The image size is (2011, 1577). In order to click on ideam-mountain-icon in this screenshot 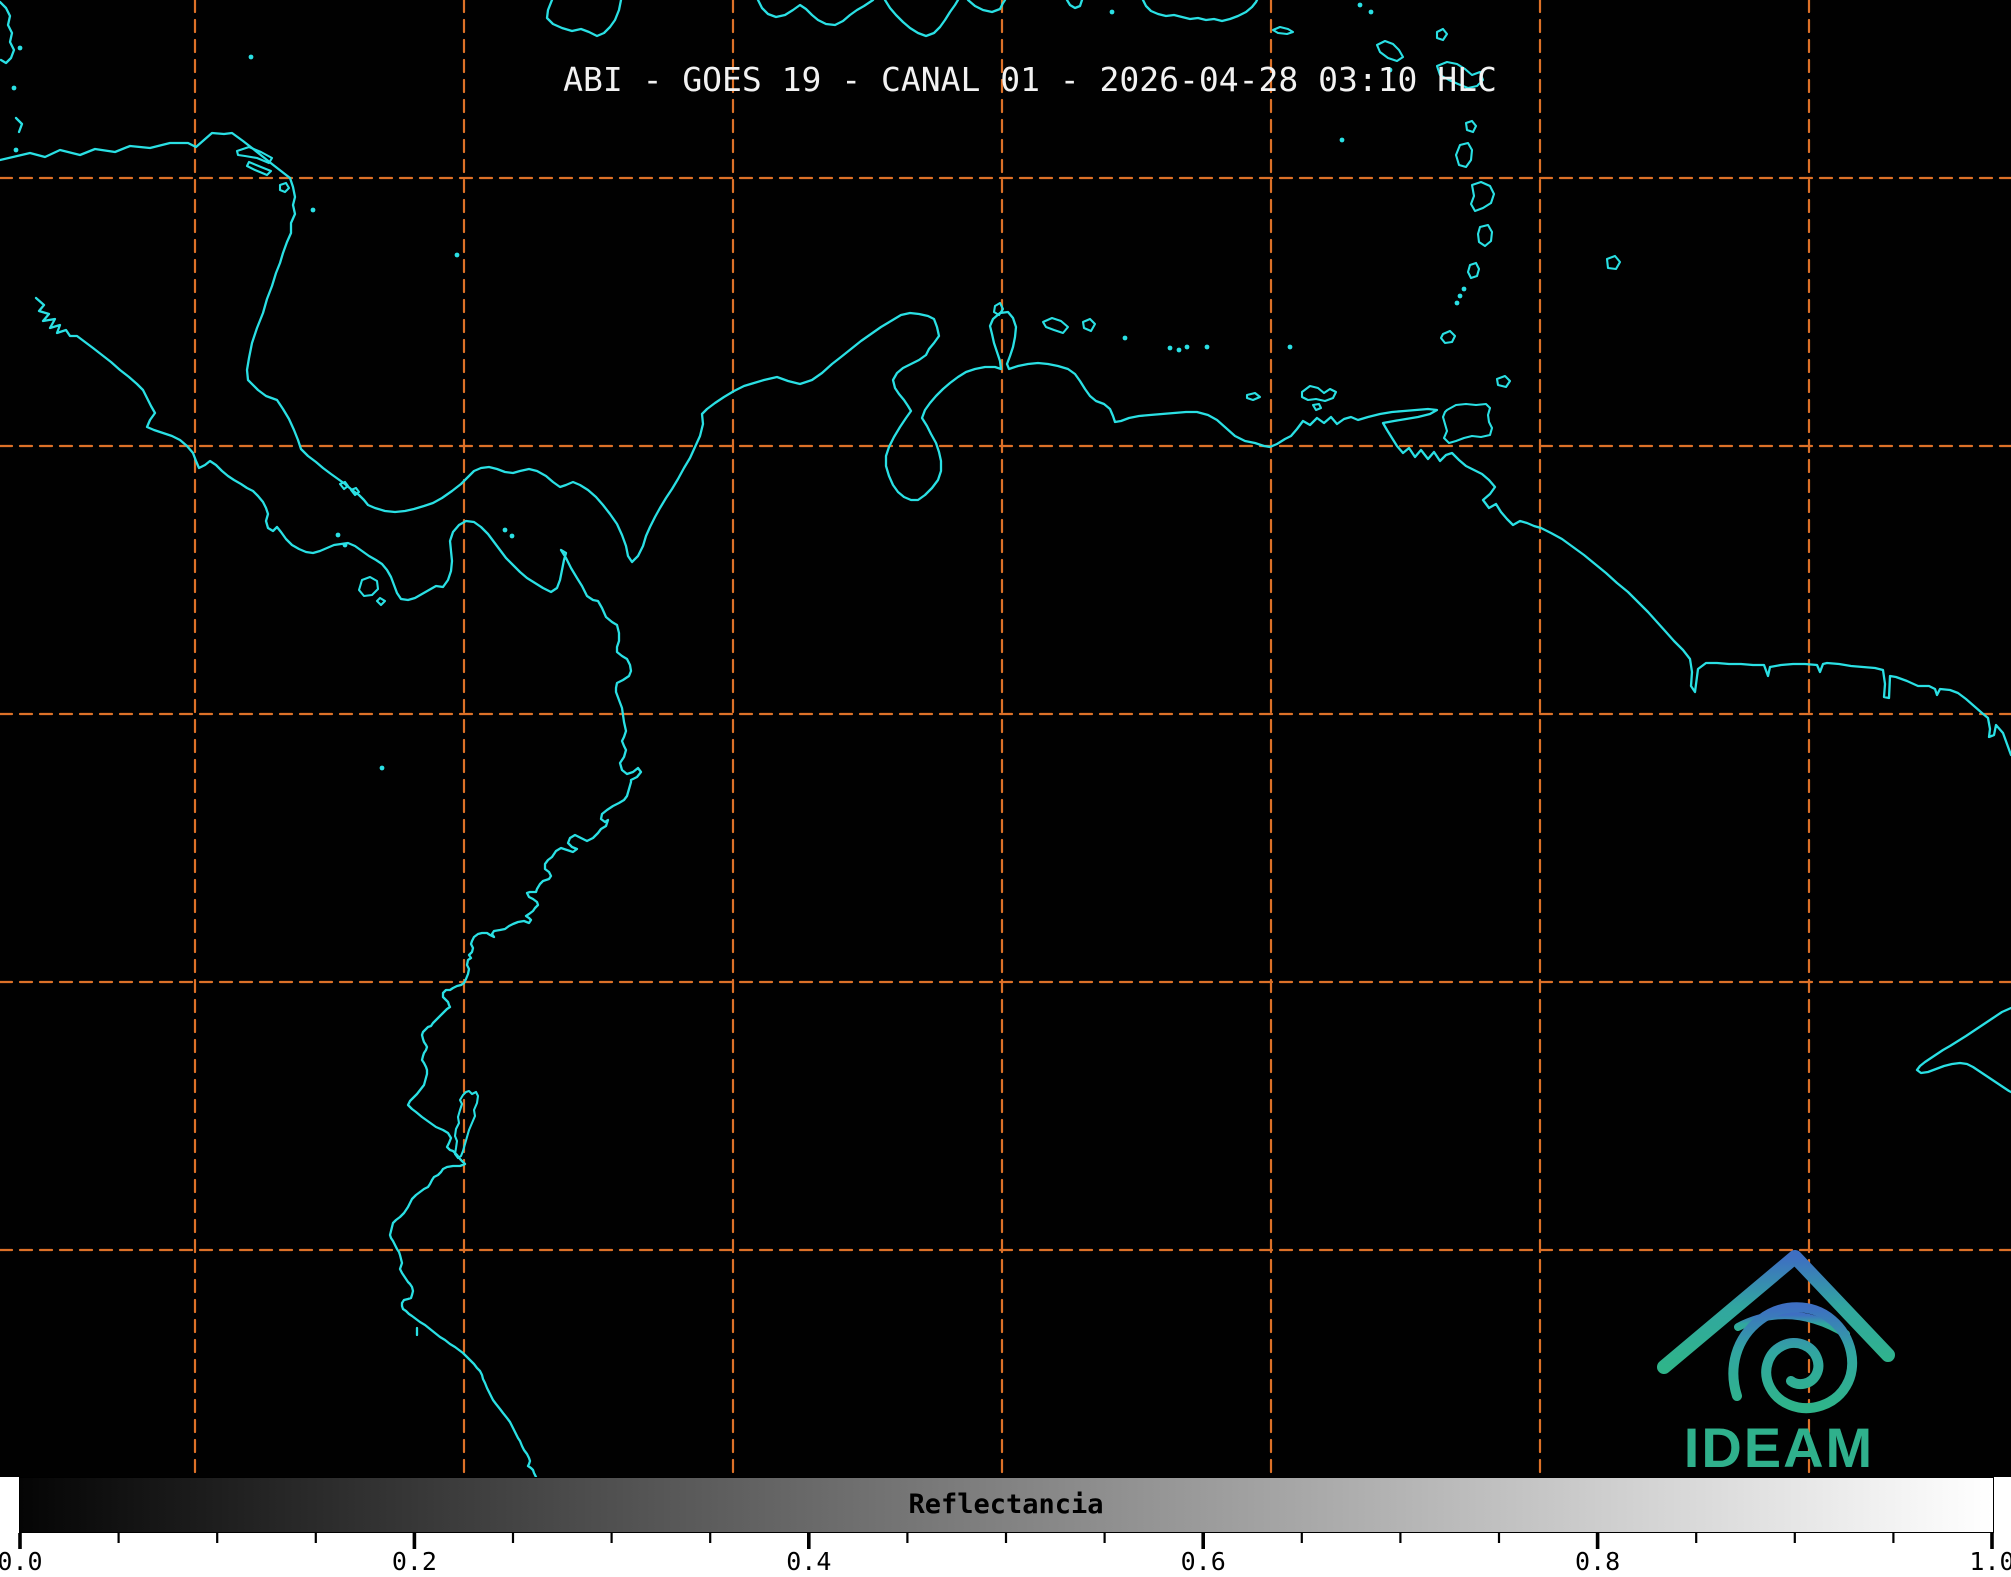, I will do `click(1776, 1332)`.